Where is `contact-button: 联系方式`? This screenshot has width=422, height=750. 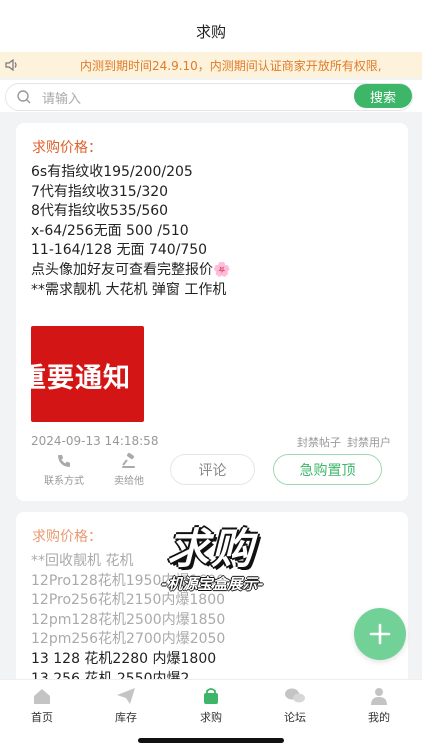 contact-button: 联系方式 is located at coordinates (64, 470).